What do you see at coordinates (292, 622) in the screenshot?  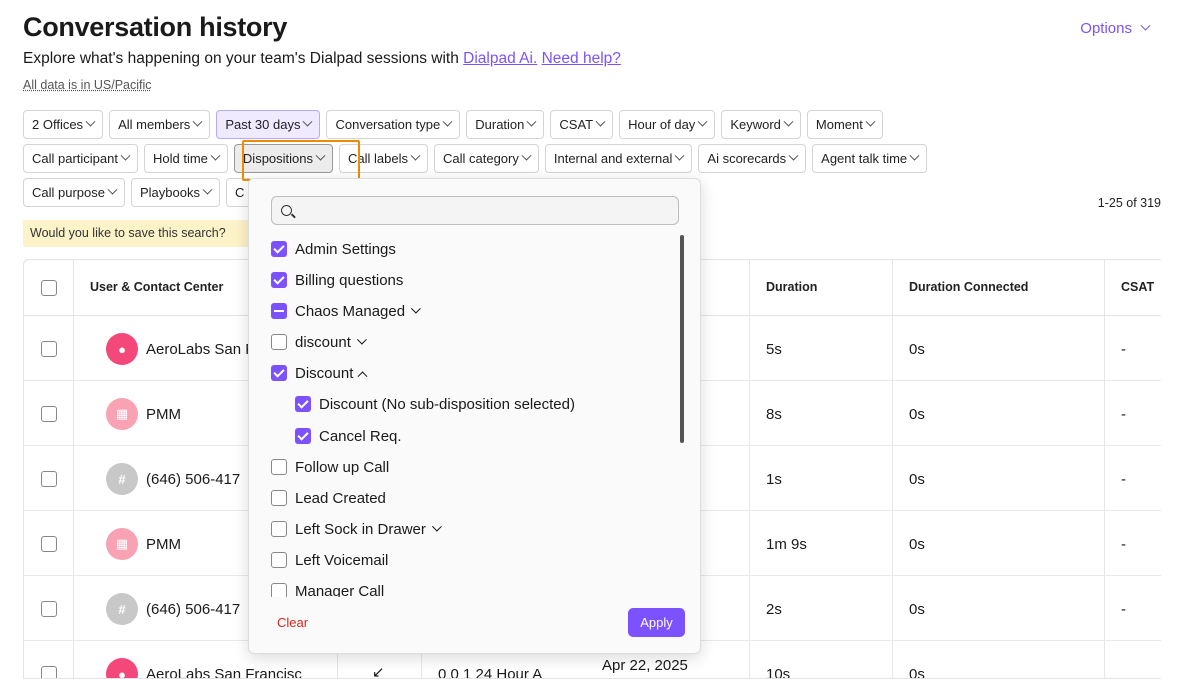 I see `clear-button: Clear` at bounding box center [292, 622].